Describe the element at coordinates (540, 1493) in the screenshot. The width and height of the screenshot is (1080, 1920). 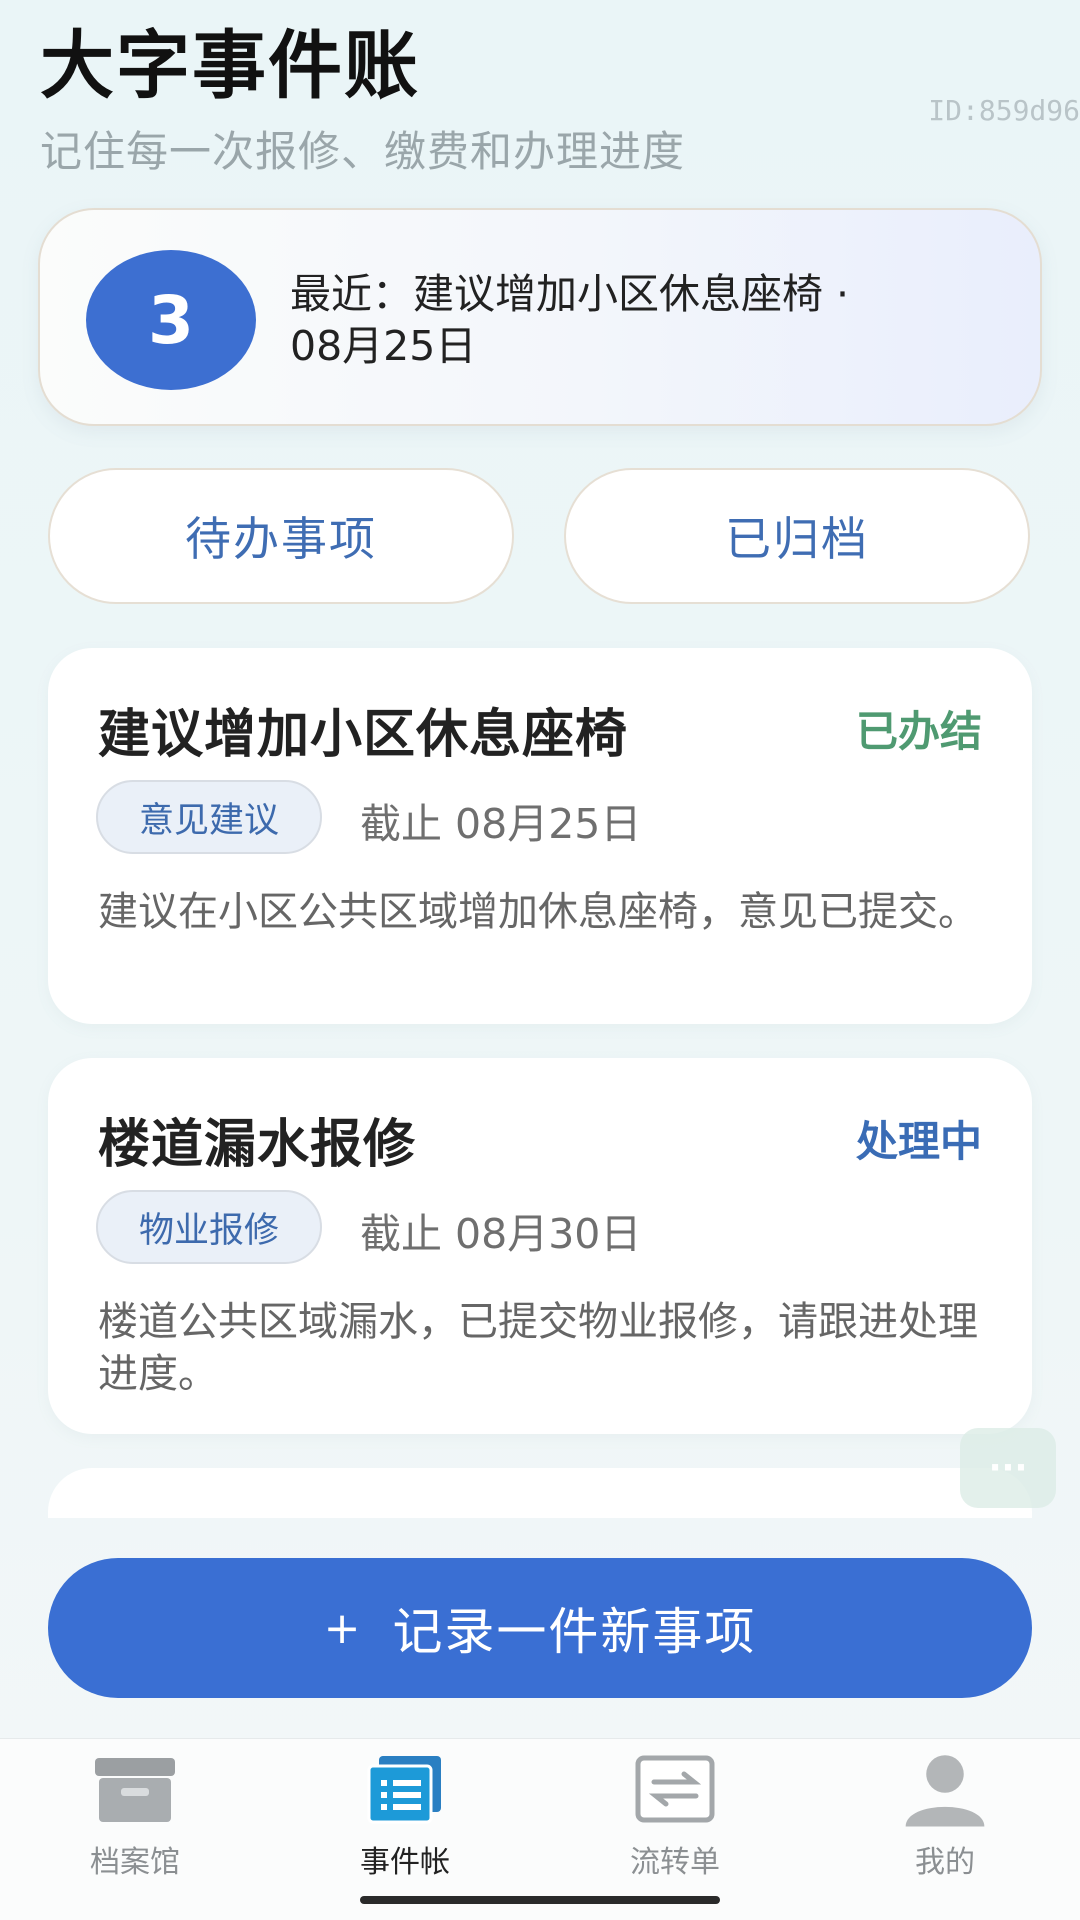
I see `event-card-partial` at that location.